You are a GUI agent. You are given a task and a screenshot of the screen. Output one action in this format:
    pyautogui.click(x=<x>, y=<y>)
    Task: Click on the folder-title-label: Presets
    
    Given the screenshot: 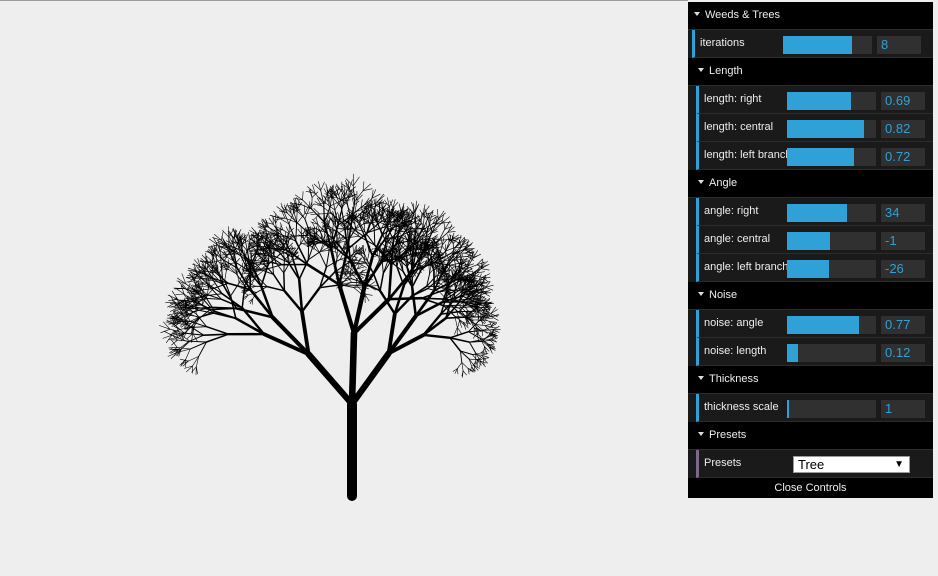 What is the action you would take?
    pyautogui.click(x=728, y=435)
    